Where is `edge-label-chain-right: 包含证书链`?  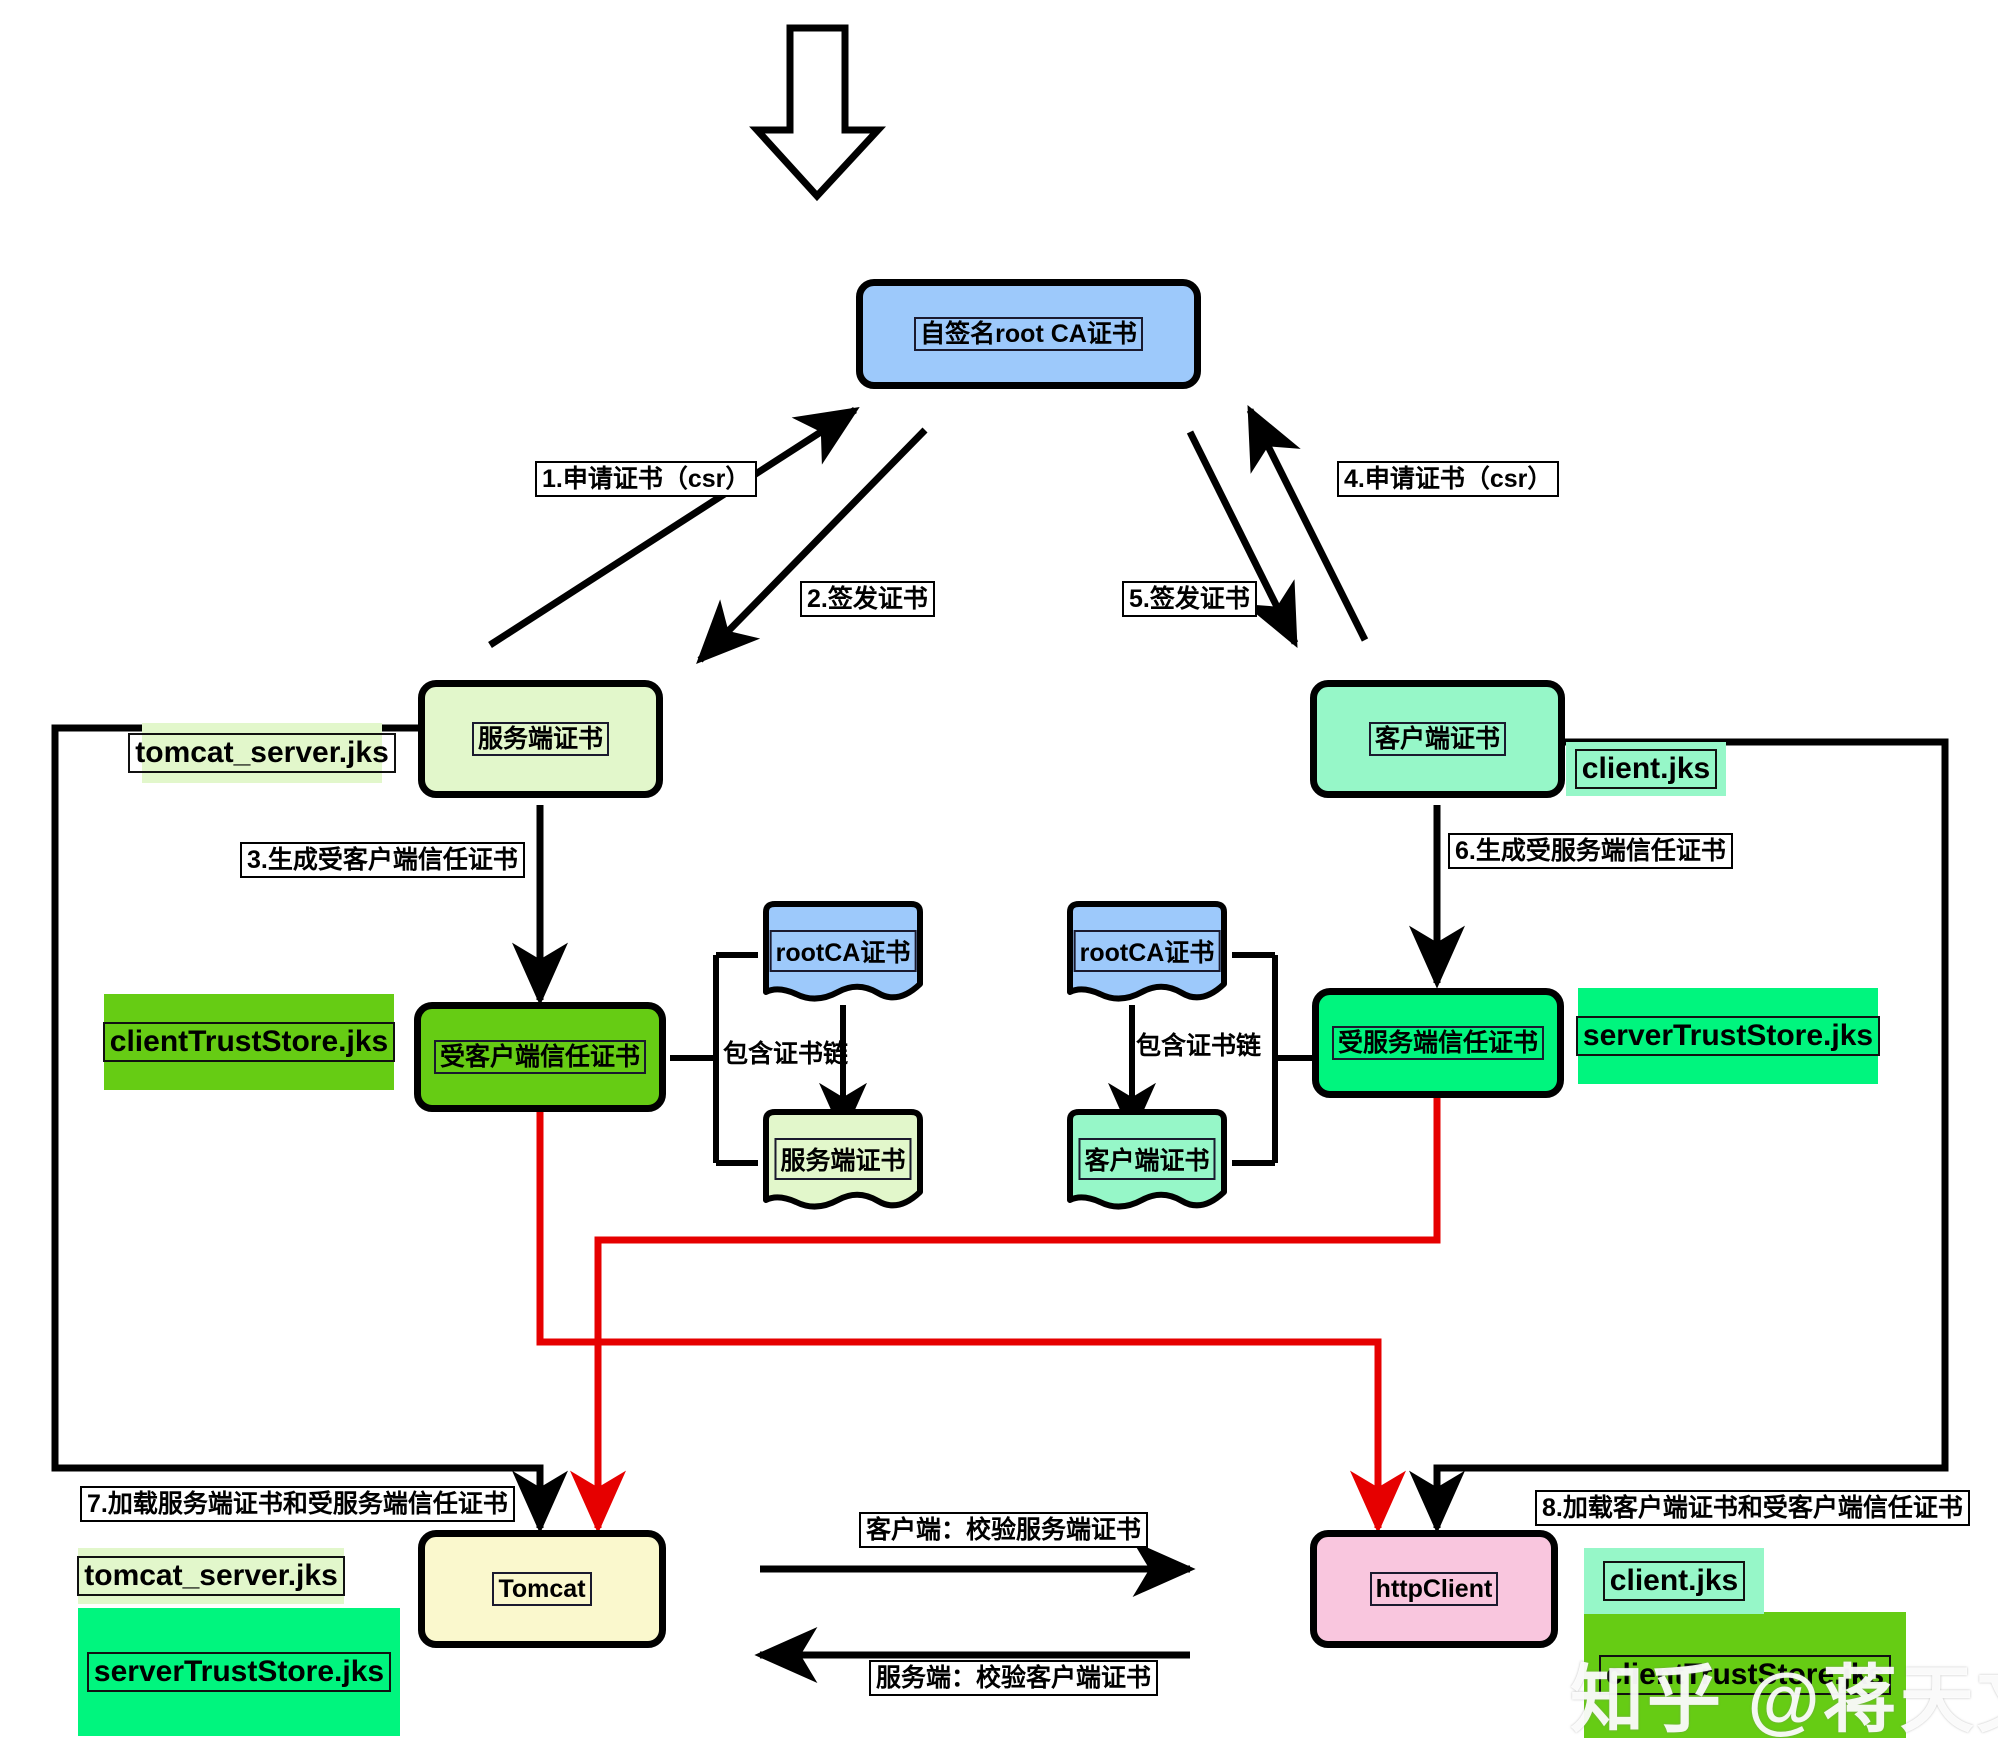
edge-label-chain-right: 包含证书链 is located at coordinates (1199, 1046).